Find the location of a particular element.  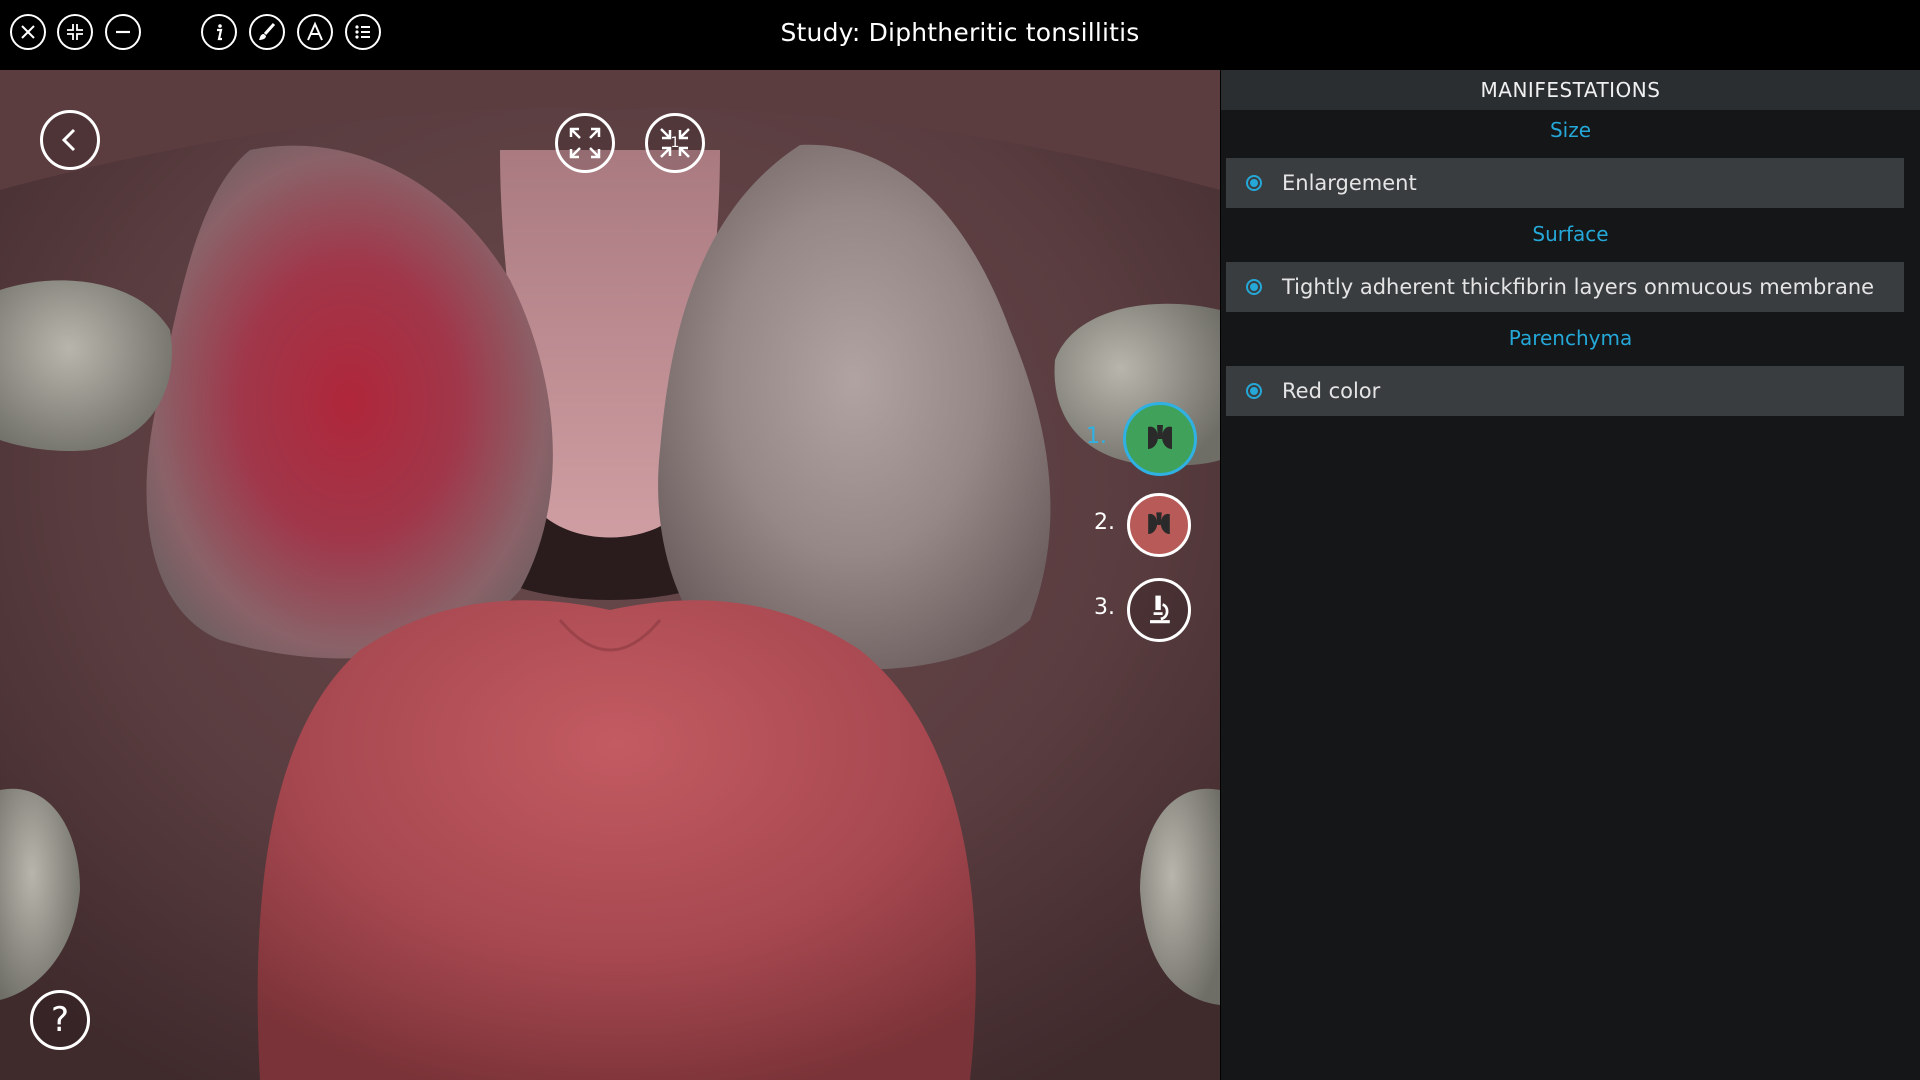

back-arrow-icon is located at coordinates (68, 140).